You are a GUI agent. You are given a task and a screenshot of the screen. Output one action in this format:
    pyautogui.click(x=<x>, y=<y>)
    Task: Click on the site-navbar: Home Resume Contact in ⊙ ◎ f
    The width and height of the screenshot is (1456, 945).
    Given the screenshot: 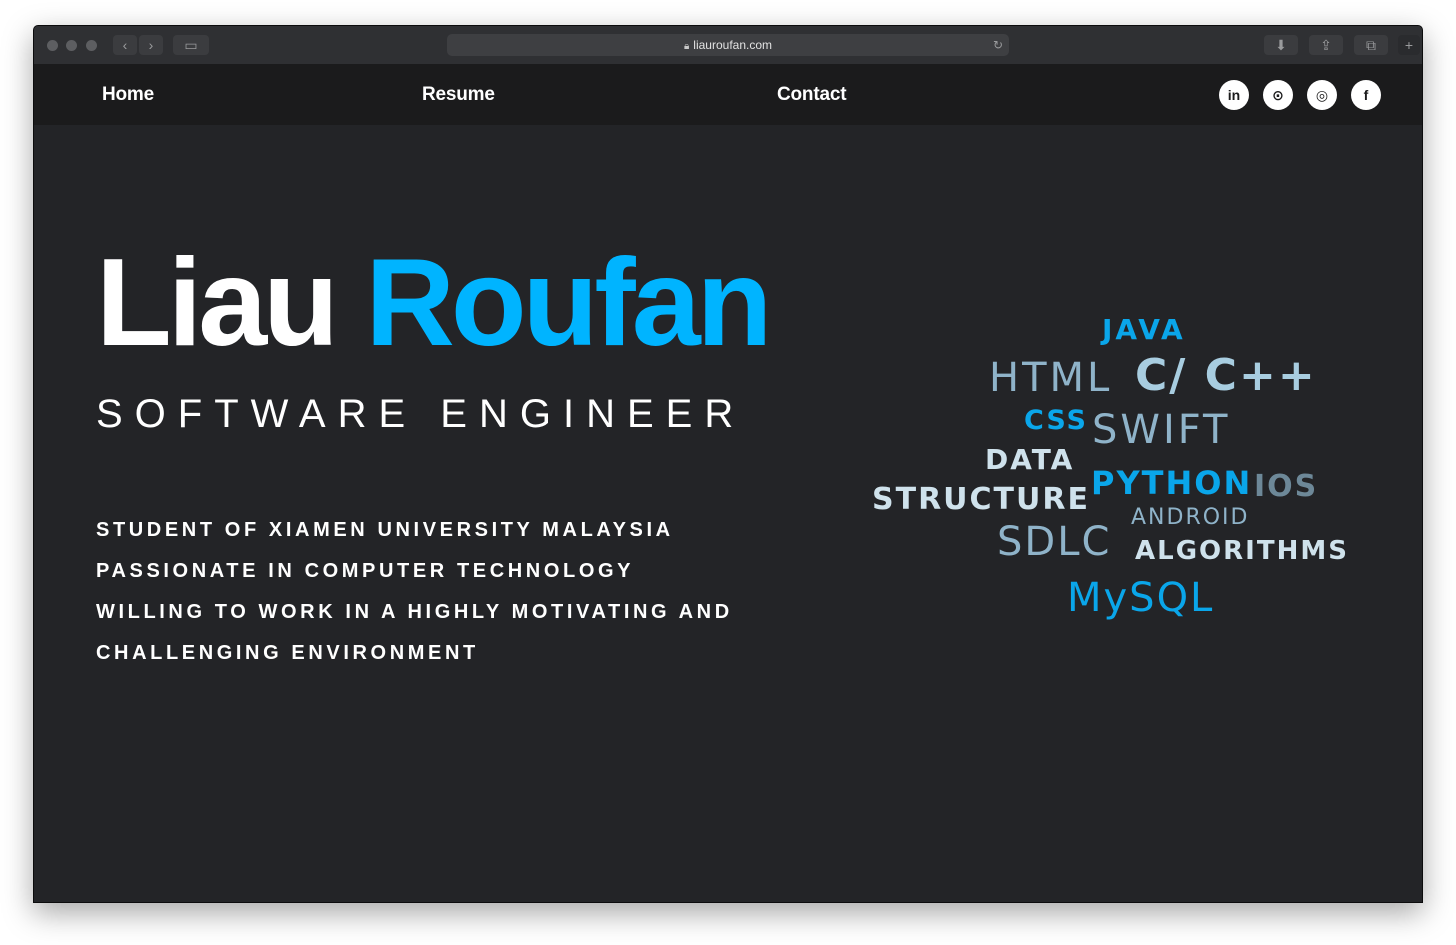 What is the action you would take?
    pyautogui.click(x=728, y=94)
    